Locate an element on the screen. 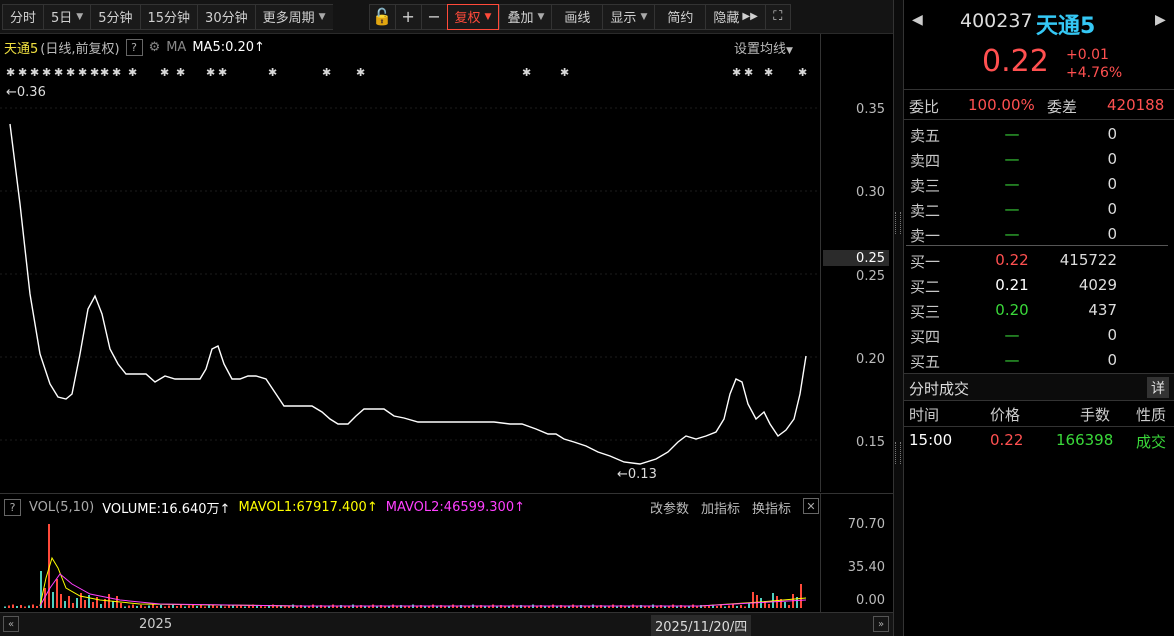 The height and width of the screenshot is (636, 1174). scroll-left-icon: « is located at coordinates (11, 624).